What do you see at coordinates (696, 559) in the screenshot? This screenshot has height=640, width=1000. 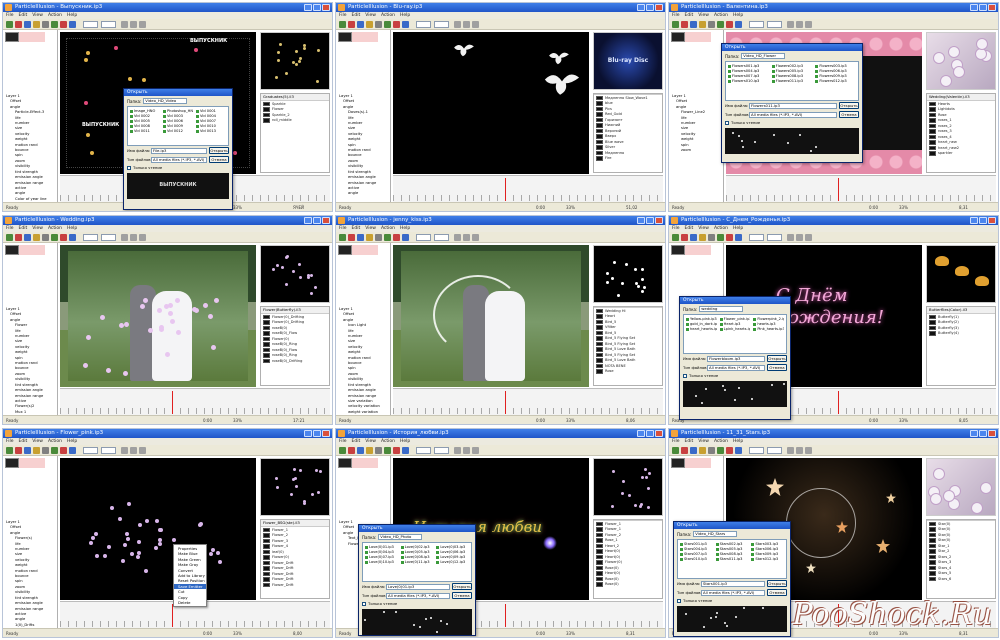 I see `file-item: Stars010.ip3` at bounding box center [696, 559].